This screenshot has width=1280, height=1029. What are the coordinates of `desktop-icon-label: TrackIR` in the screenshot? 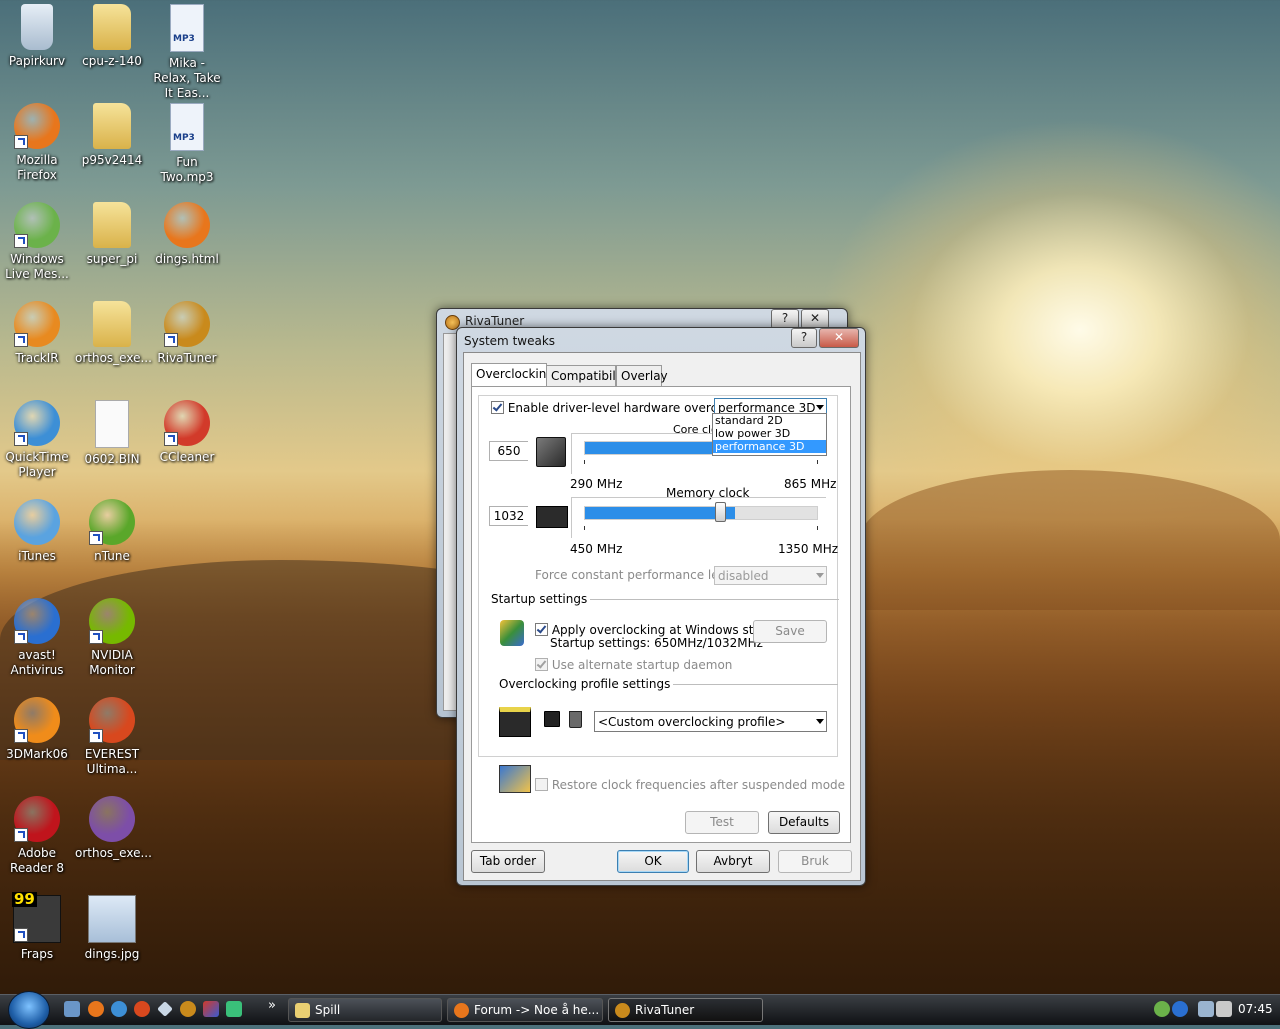 It's located at (37, 358).